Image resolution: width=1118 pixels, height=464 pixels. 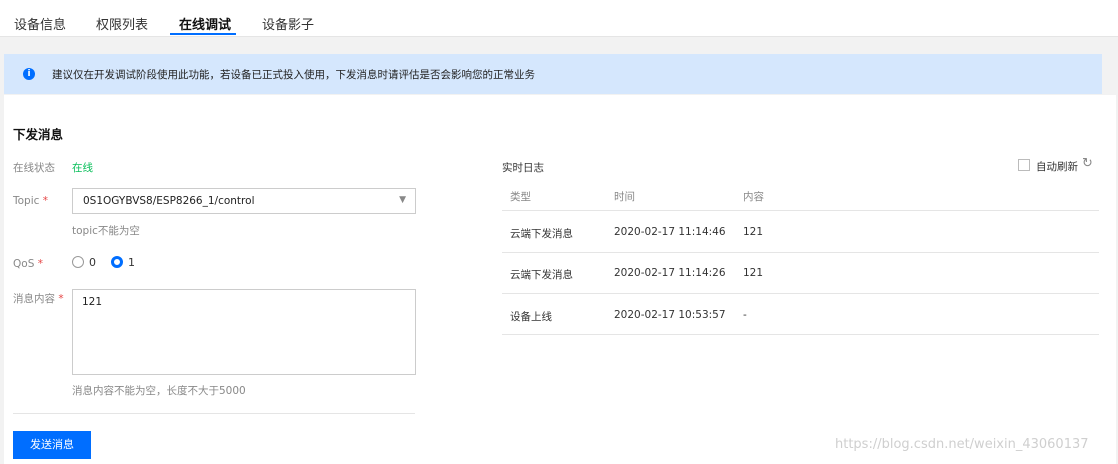 What do you see at coordinates (52, 445) in the screenshot?
I see `send-message-button: 发送消息` at bounding box center [52, 445].